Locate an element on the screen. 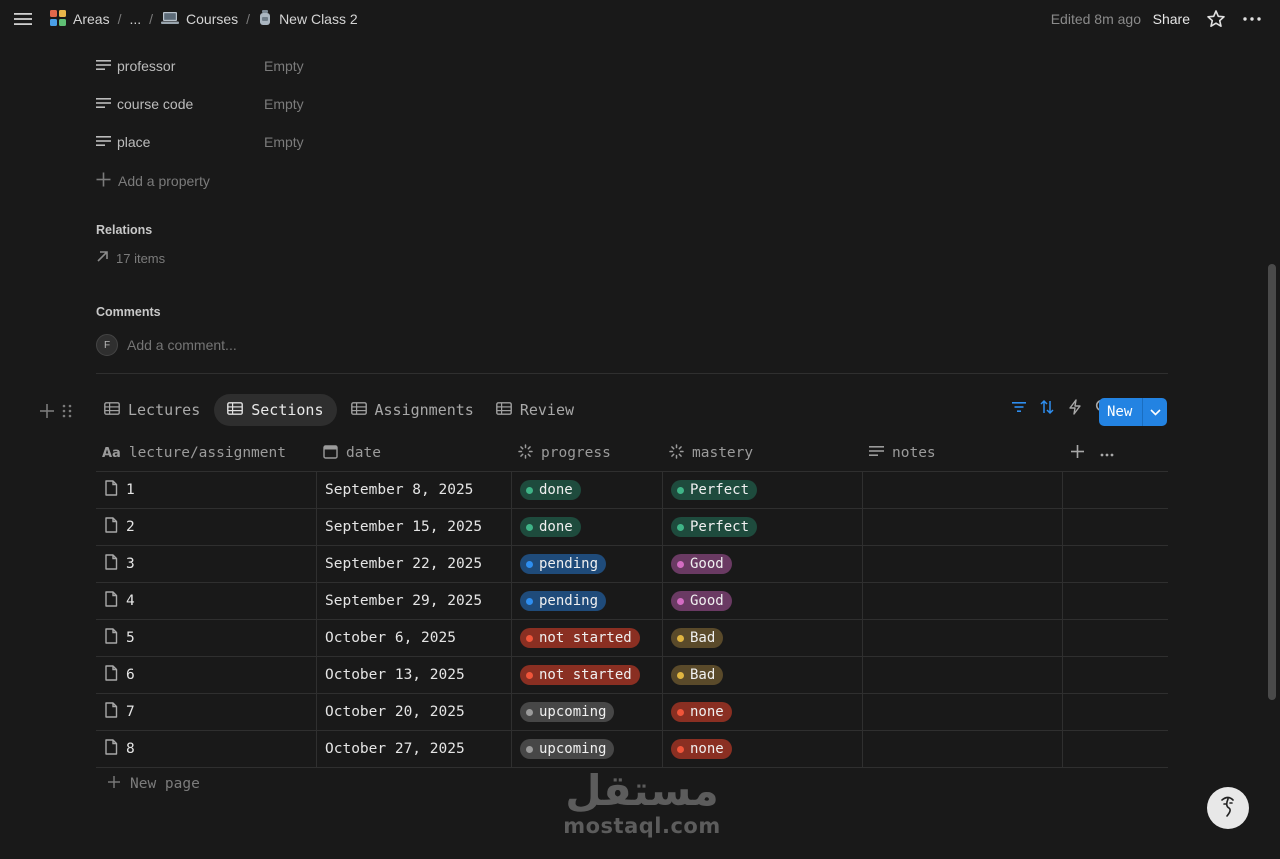  progress-badge: upcoming is located at coordinates (567, 749).